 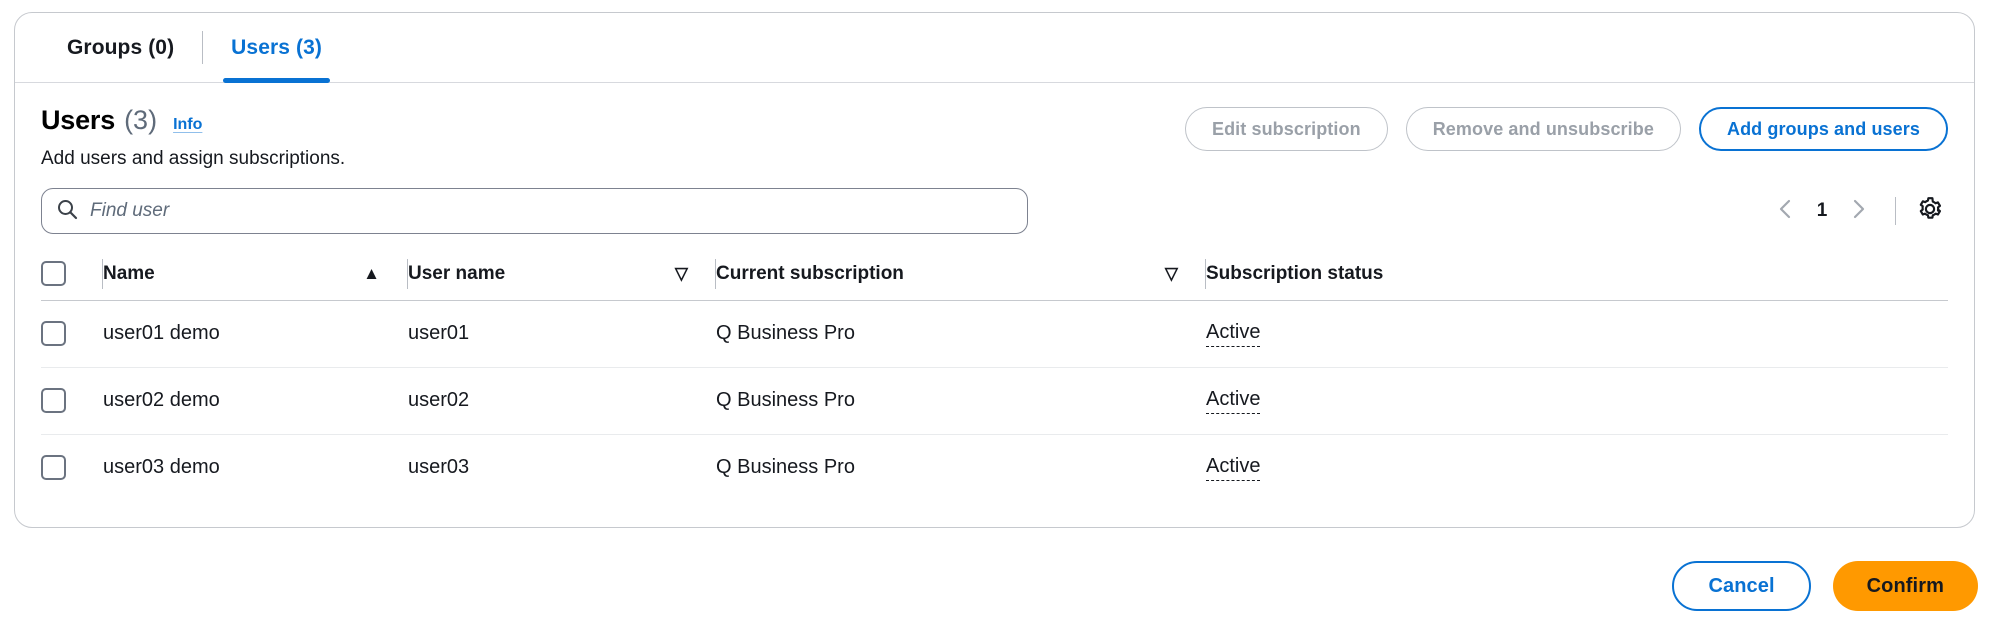 I want to click on remove-and-unsubscribe-label: Remove and unsubscribe, so click(x=1543, y=128).